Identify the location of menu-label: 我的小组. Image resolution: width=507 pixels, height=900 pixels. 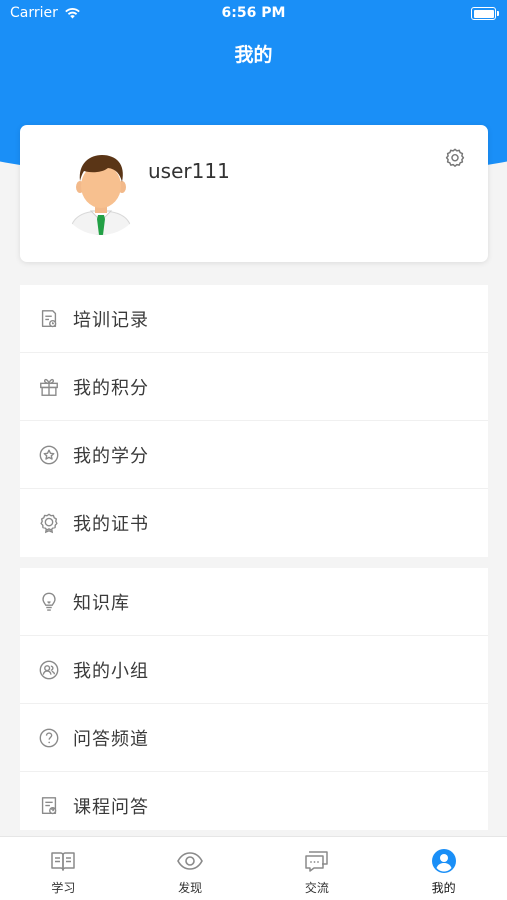
(111, 671).